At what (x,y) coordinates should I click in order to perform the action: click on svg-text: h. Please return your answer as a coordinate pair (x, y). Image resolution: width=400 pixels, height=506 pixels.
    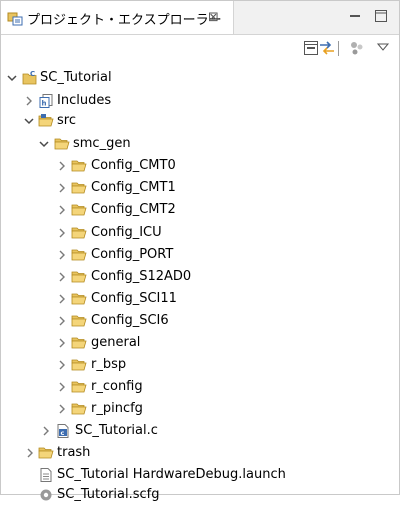
    Looking at the image, I should click on (44, 104).